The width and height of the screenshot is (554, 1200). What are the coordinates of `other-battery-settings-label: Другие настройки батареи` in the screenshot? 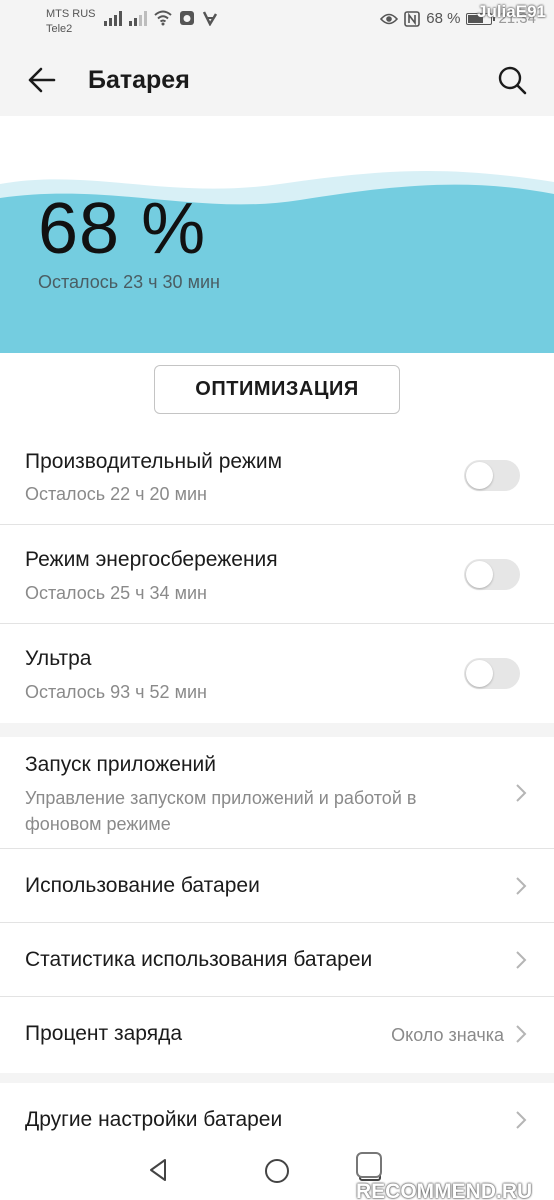 It's located at (154, 1119).